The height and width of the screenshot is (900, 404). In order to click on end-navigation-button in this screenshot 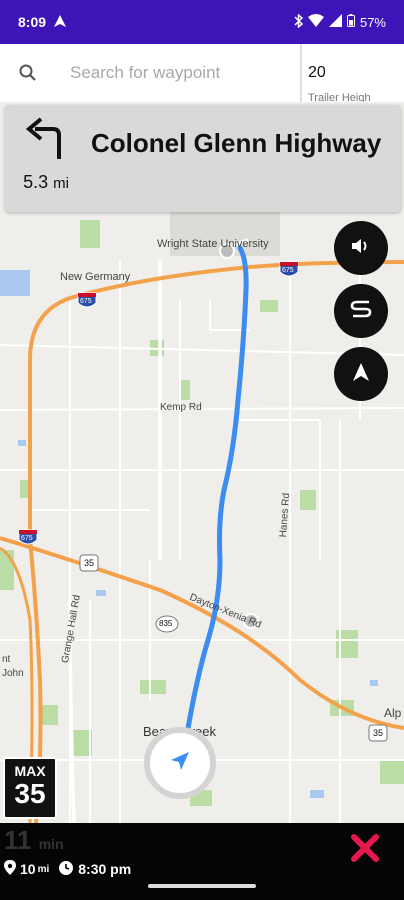, I will do `click(368, 851)`.